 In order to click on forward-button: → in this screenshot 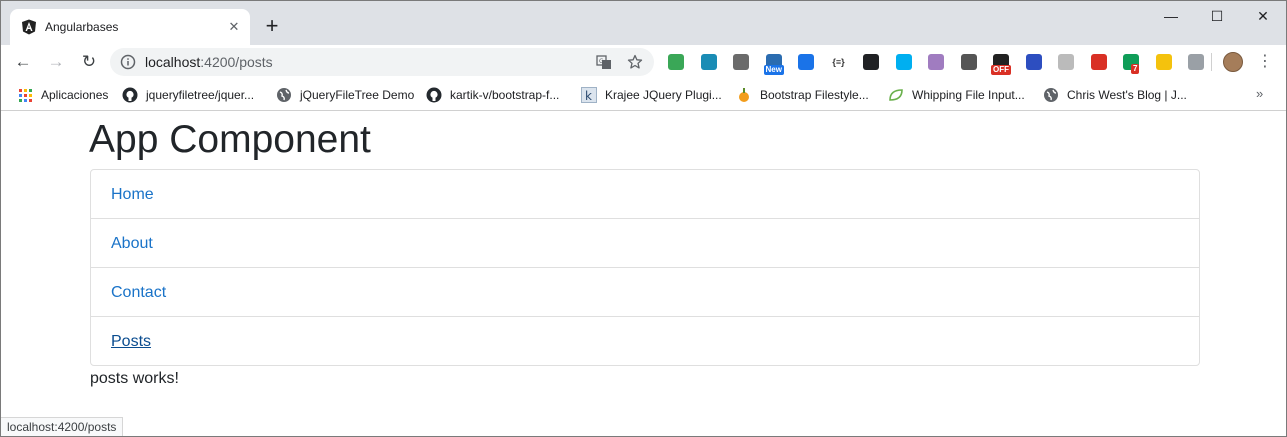, I will do `click(56, 62)`.